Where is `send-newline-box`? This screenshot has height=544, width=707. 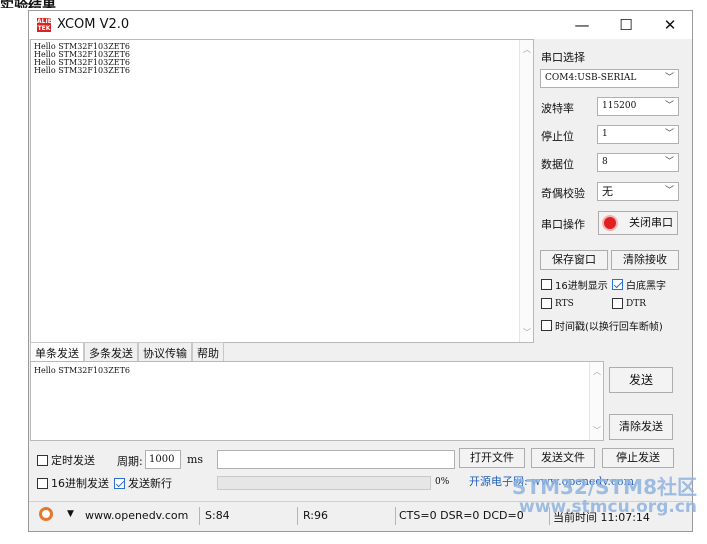 send-newline-box is located at coordinates (119, 483).